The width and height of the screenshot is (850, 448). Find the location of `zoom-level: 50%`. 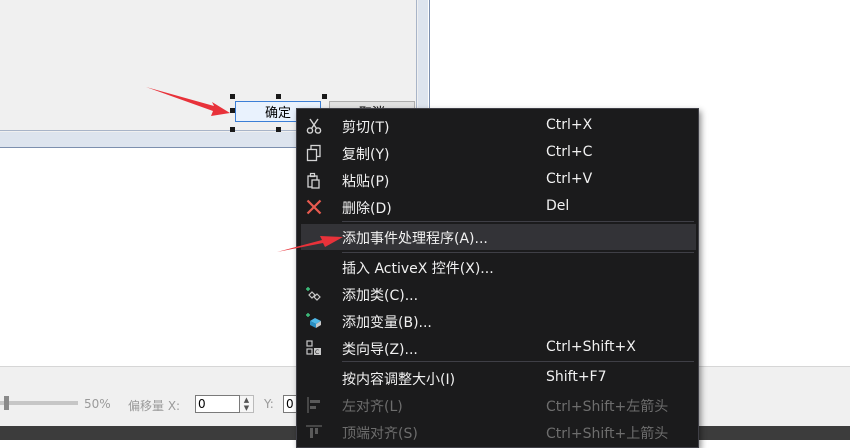

zoom-level: 50% is located at coordinates (97, 404).